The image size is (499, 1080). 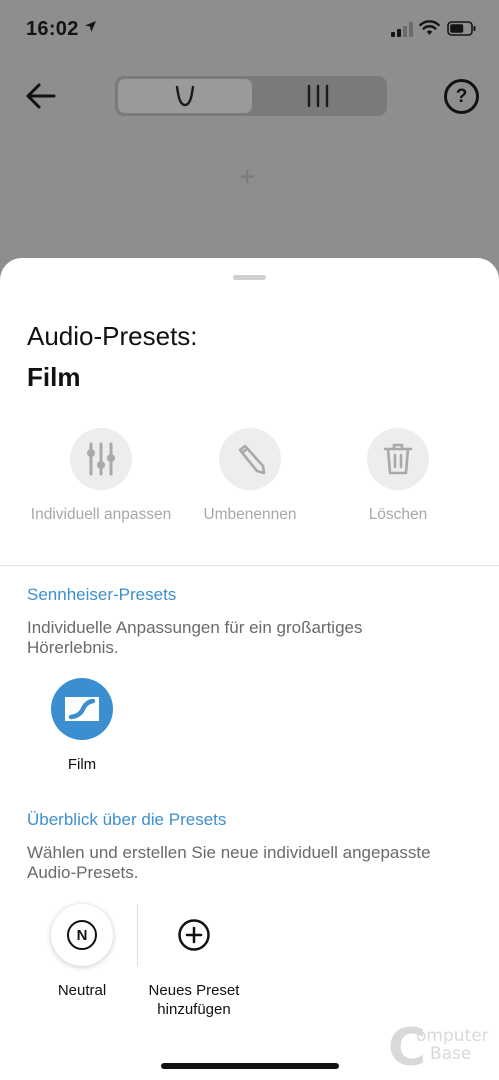 What do you see at coordinates (402, 29) in the screenshot?
I see `cellular-signal-icon` at bounding box center [402, 29].